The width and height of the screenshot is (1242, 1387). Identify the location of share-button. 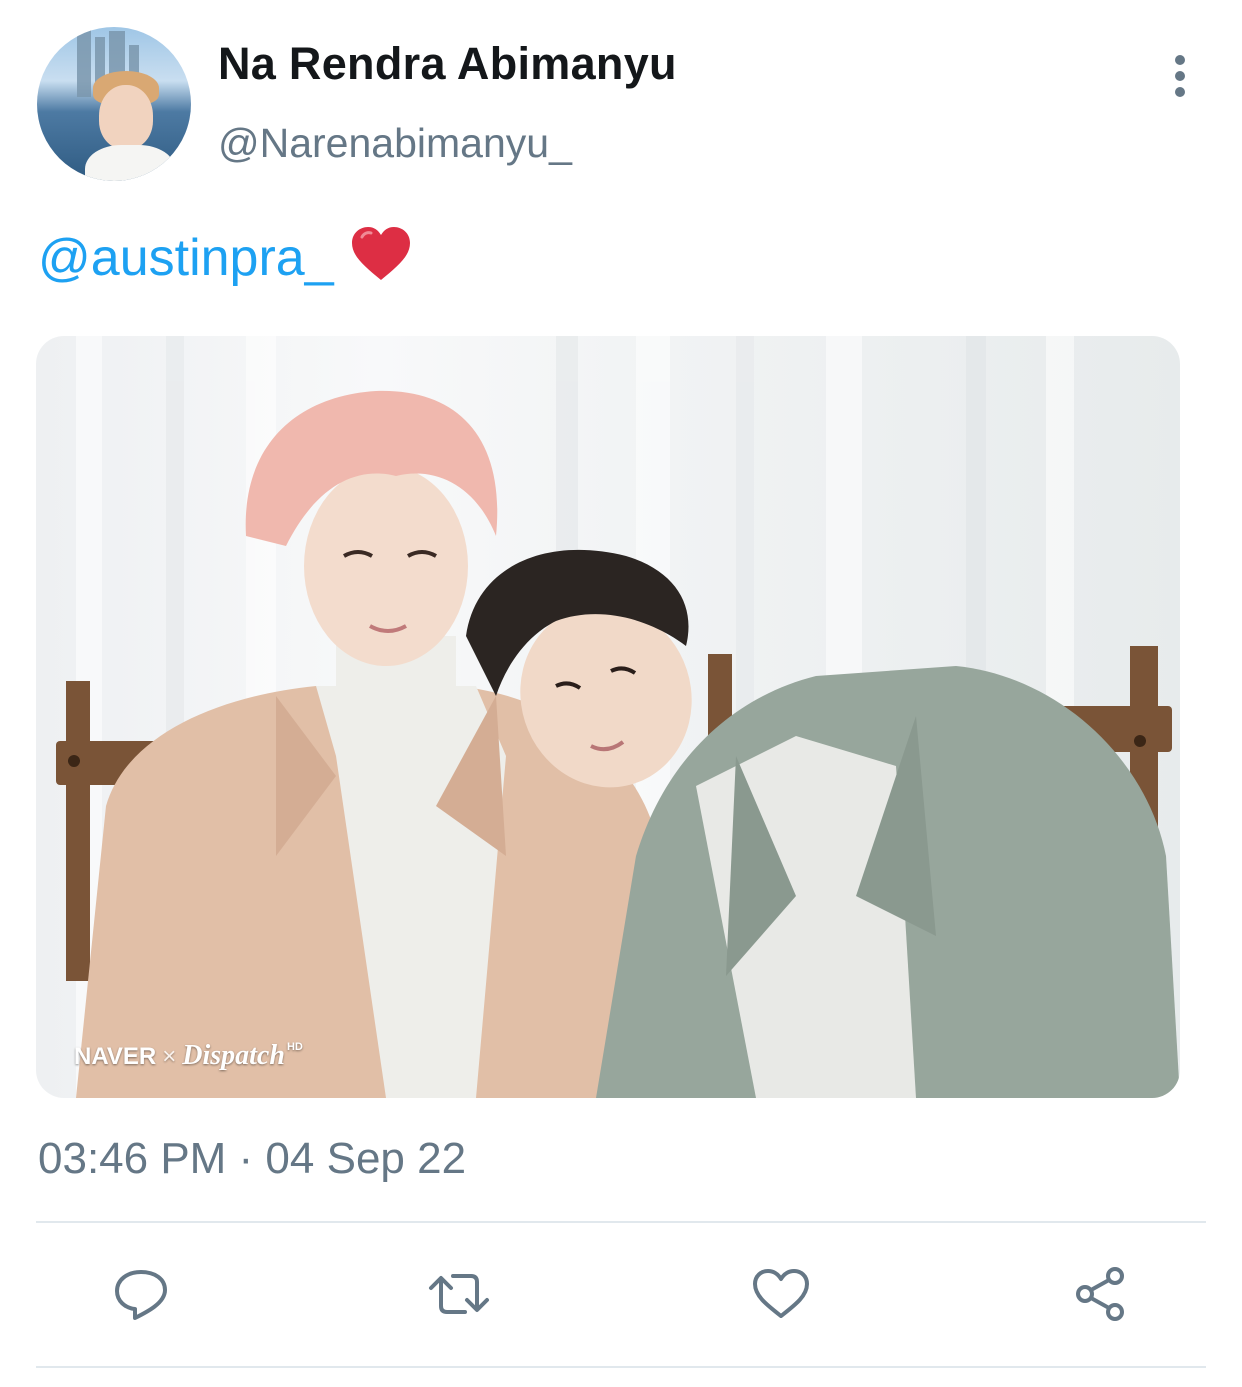
(1101, 1294).